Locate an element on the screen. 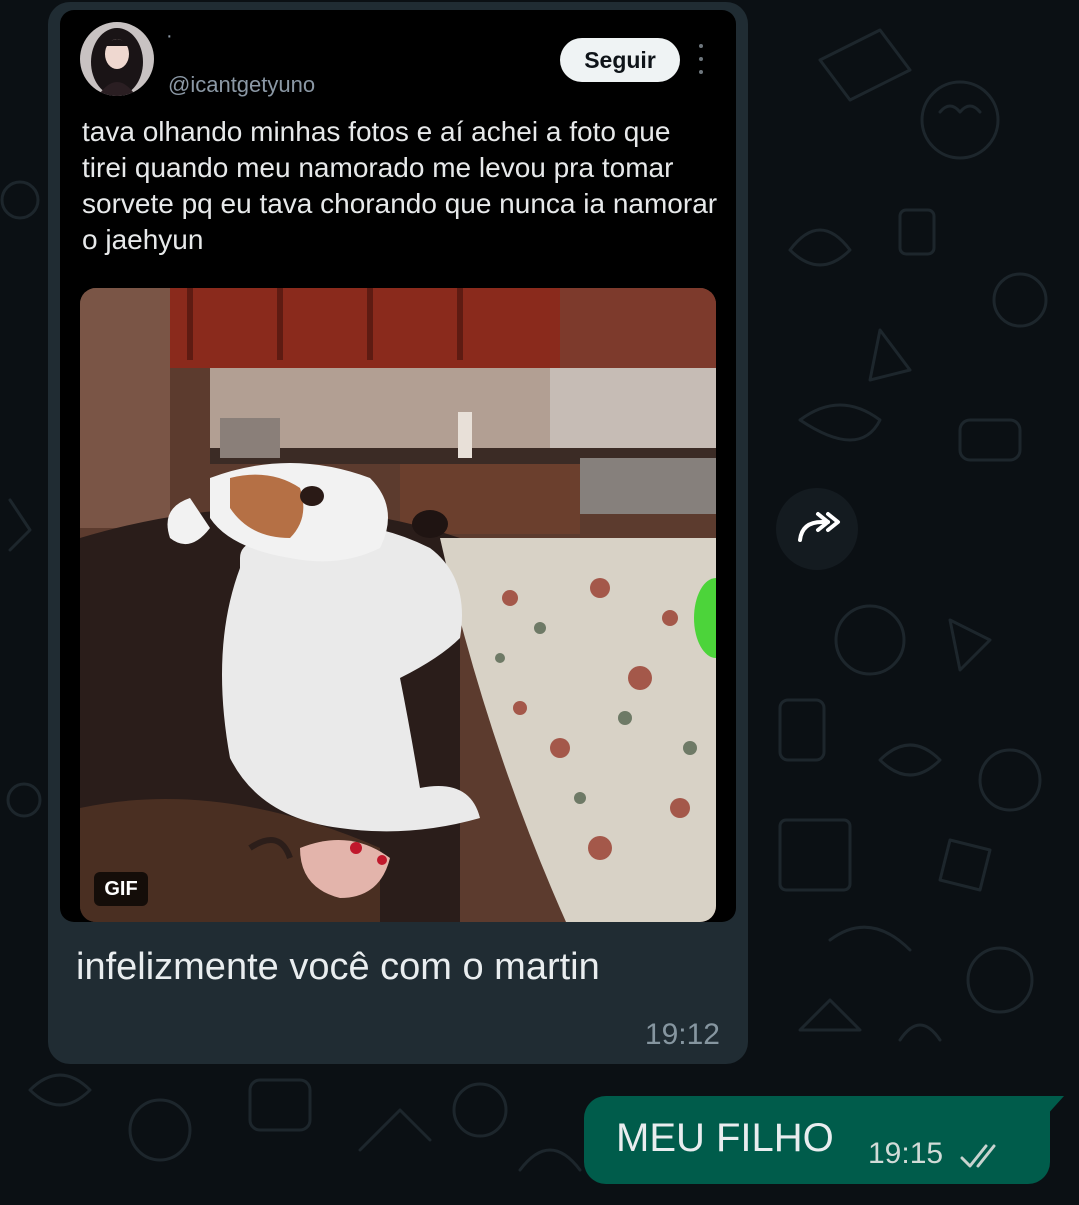 This screenshot has width=1079, height=1205. message-caption: infelizmente você com o martin is located at coordinates (338, 967).